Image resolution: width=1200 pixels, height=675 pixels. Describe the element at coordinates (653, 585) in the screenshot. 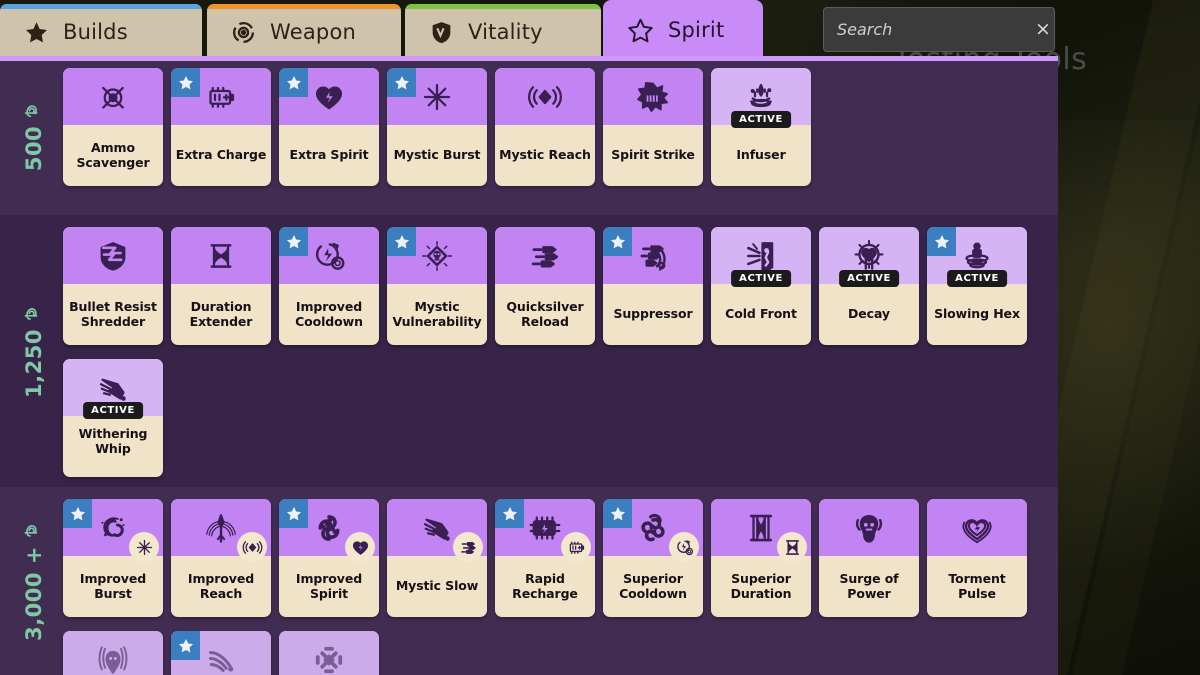

I see `item-name: Superior Cooldown` at that location.